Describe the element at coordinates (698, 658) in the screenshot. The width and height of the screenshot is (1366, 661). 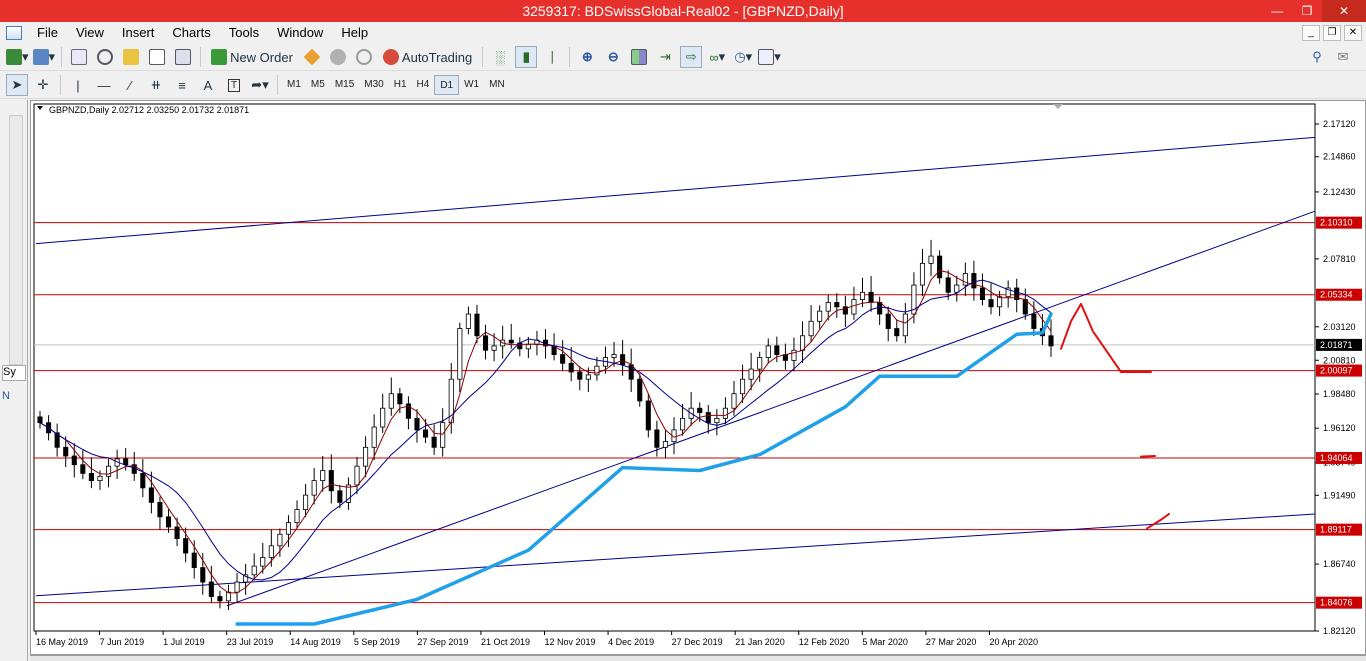
I see `chart-tabs-bar` at that location.